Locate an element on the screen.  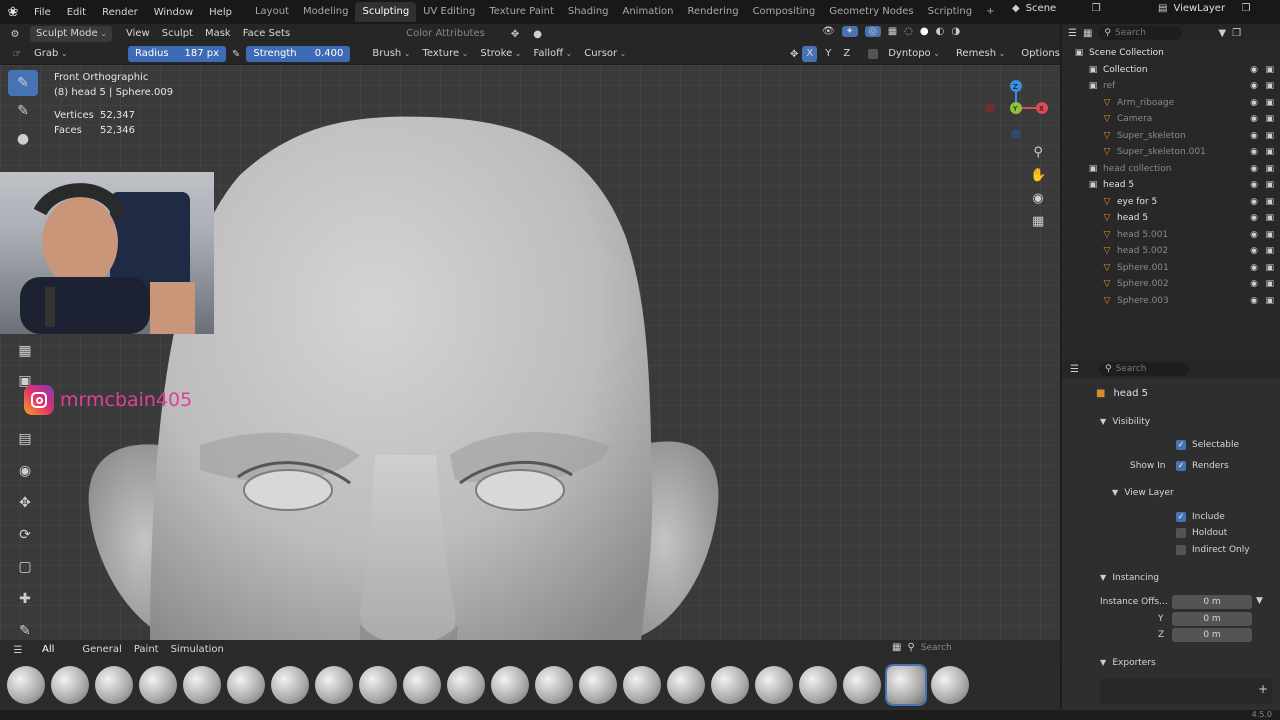
visibility-icon: 👁 is located at coordinates (828, 31).